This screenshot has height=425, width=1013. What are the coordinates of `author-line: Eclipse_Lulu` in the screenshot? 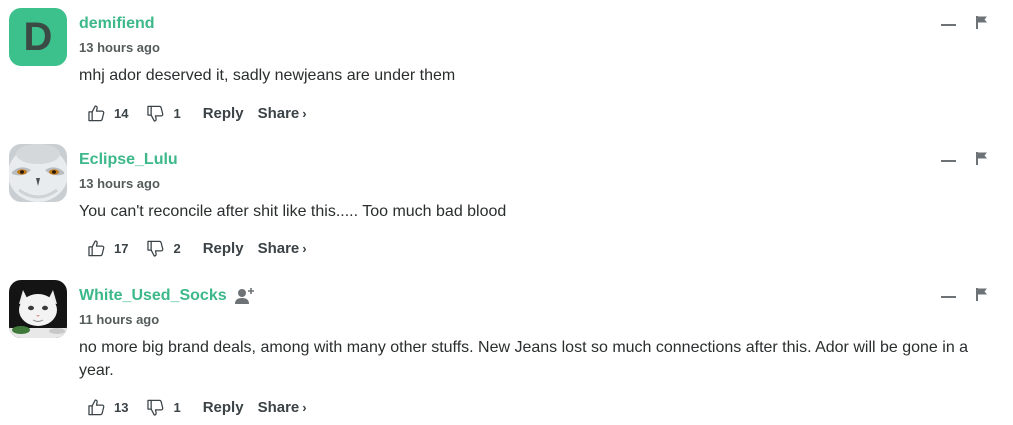 It's located at (128, 160).